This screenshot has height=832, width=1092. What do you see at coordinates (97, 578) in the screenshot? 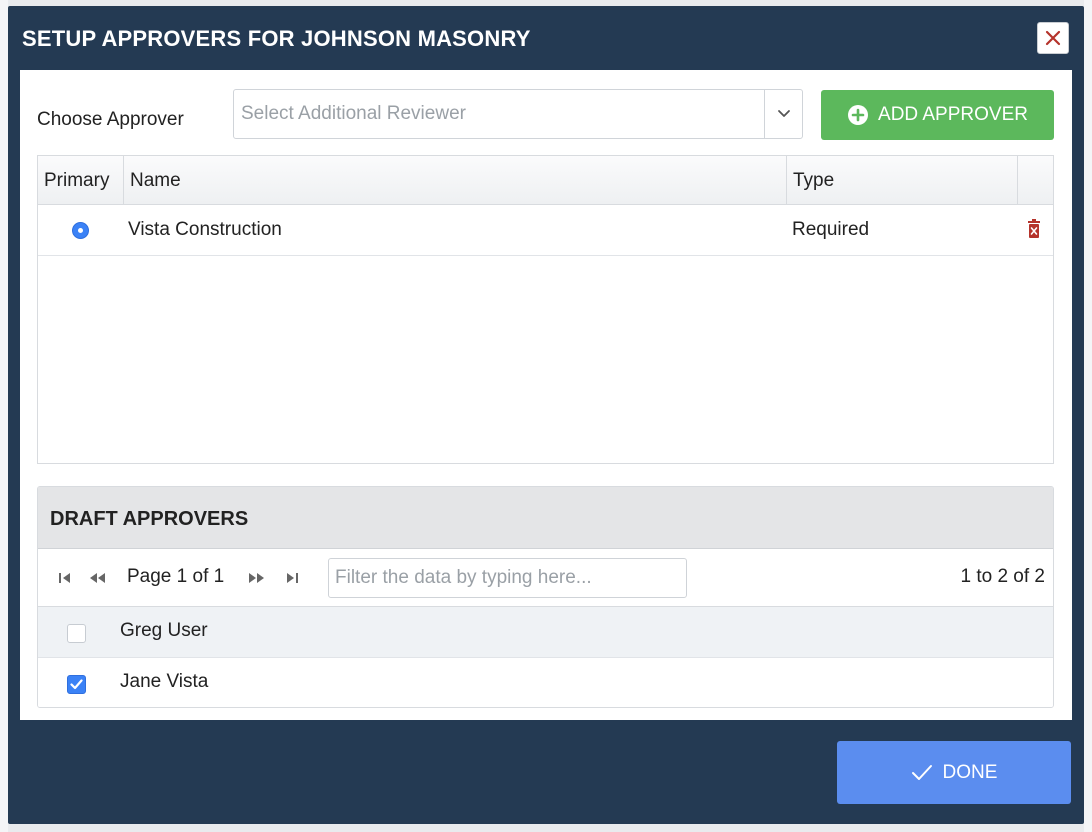
I see `previous-page-icon` at bounding box center [97, 578].